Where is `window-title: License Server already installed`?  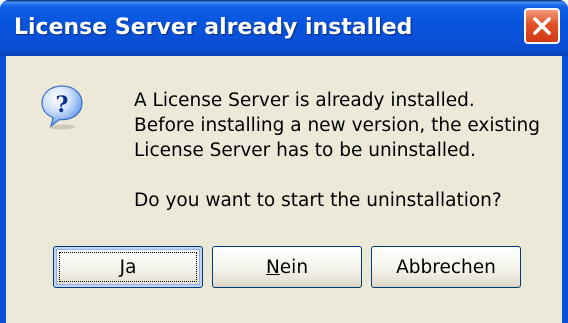
window-title: License Server already installed is located at coordinates (213, 27).